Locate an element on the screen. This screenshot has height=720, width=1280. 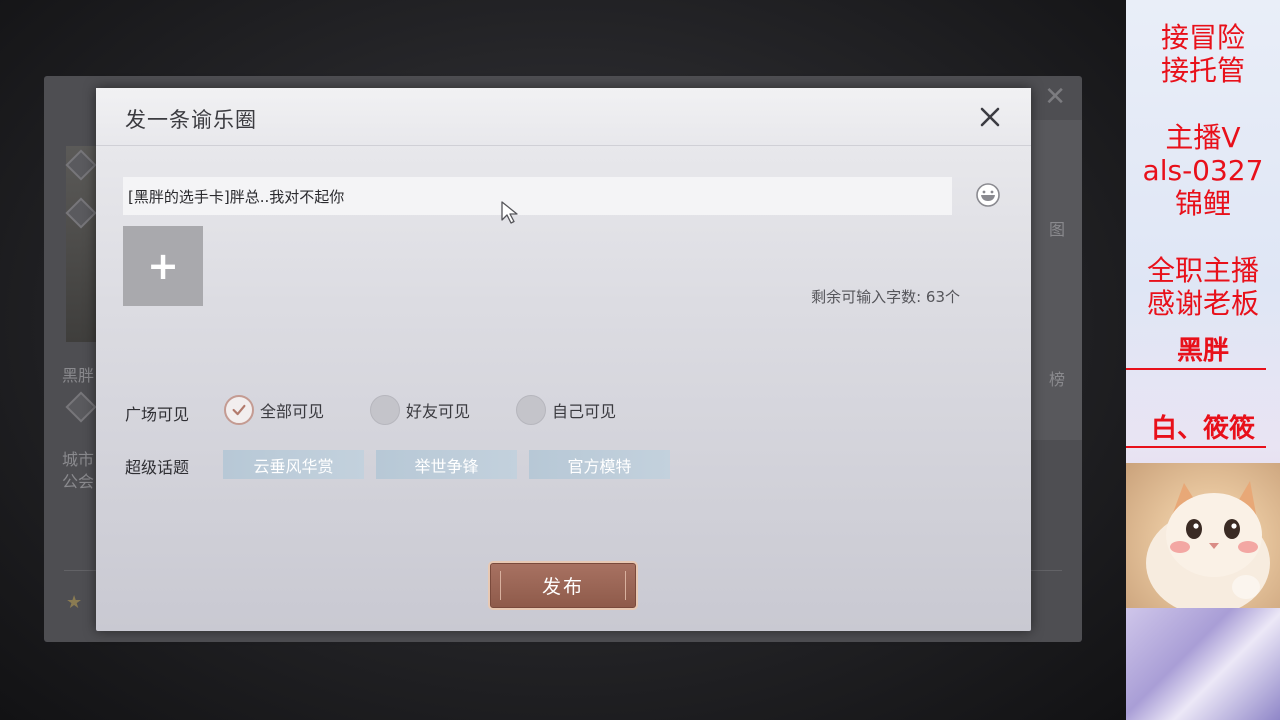
topics-label: 超级话题 is located at coordinates (157, 467).